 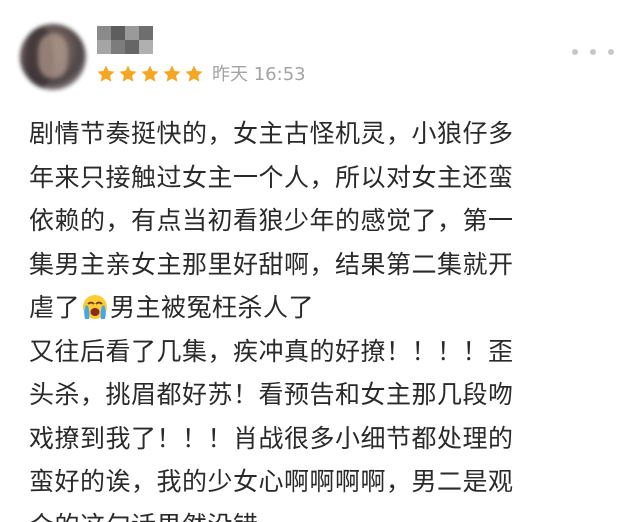 What do you see at coordinates (271, 264) in the screenshot?
I see `review-line: 集男主亲女主那里好甜啊，结果第二集就开` at bounding box center [271, 264].